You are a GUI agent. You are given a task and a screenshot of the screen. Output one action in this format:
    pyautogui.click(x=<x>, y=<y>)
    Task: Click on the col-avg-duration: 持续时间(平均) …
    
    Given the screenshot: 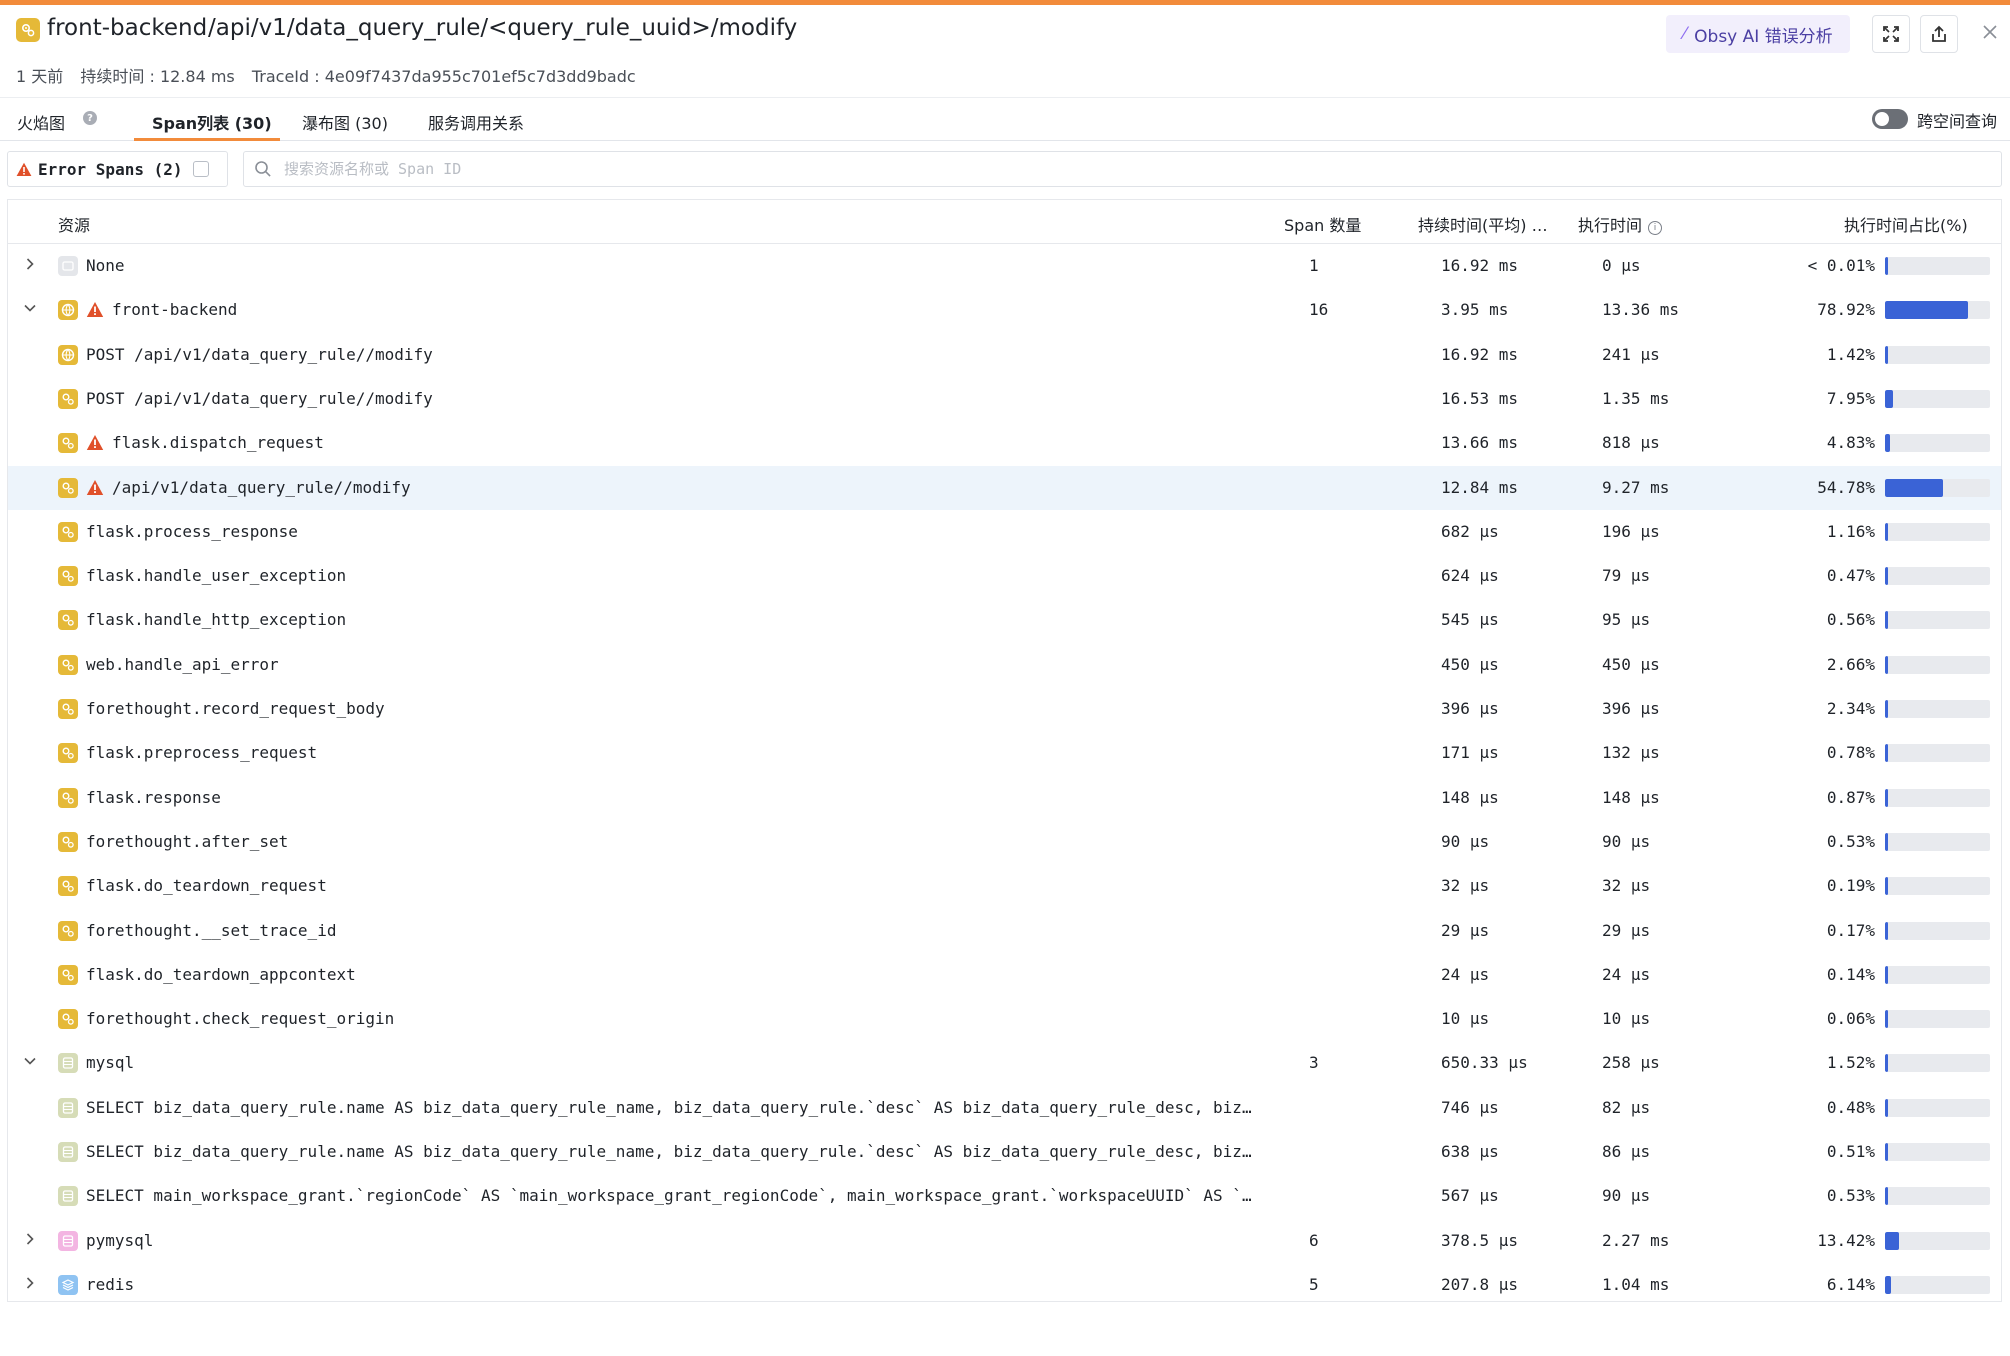 What is the action you would take?
    pyautogui.click(x=1483, y=224)
    